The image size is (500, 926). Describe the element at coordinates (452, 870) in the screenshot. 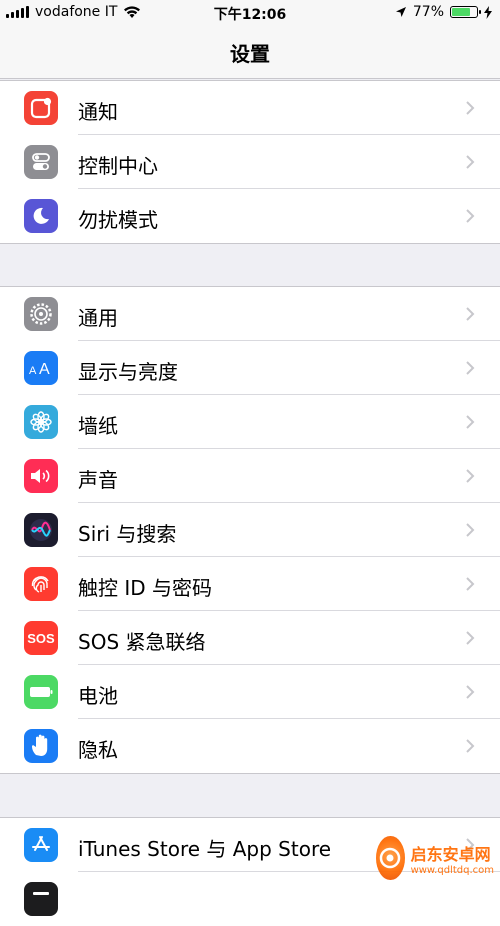

I see `watermark-url: www.qdltdq.com` at that location.